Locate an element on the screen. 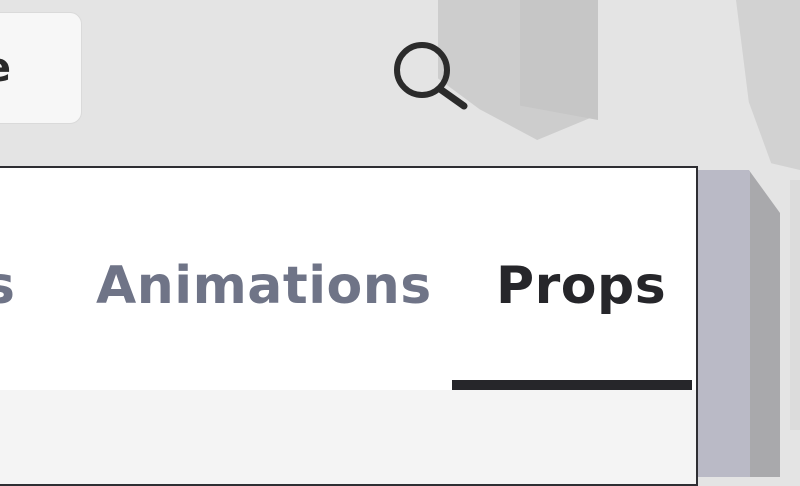  search-icon is located at coordinates (430, 74).